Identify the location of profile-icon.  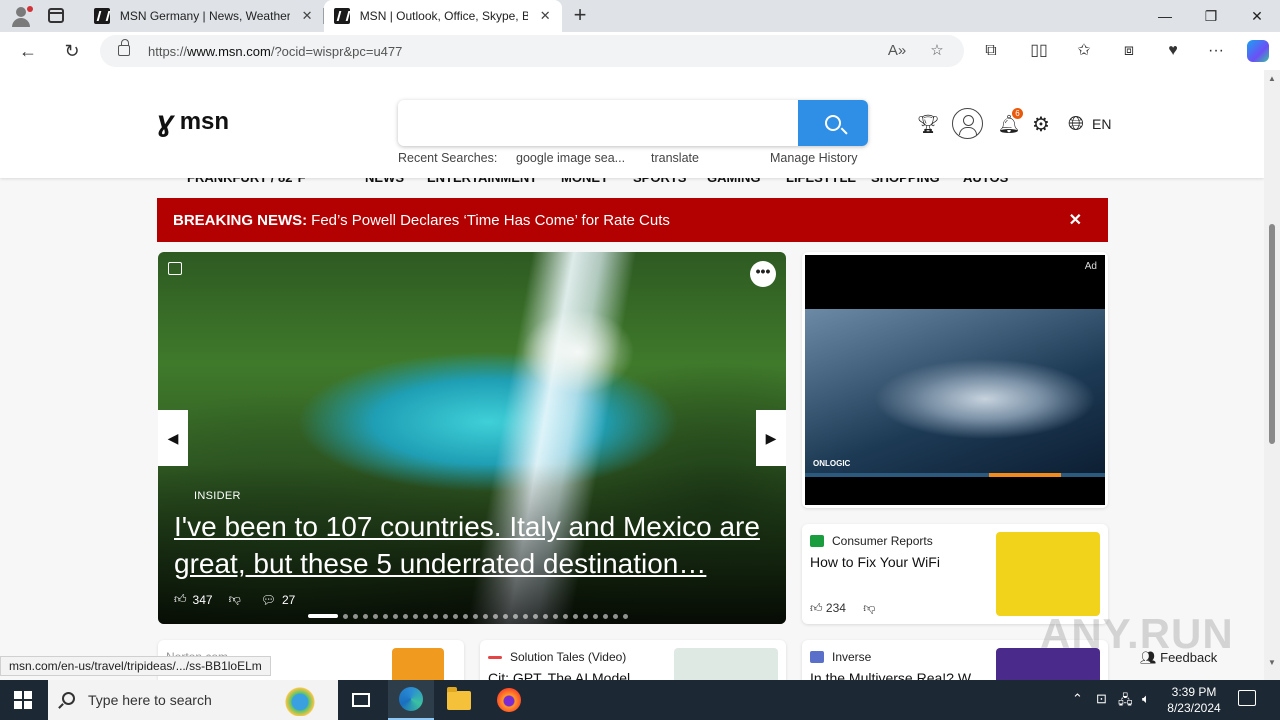
(21, 16).